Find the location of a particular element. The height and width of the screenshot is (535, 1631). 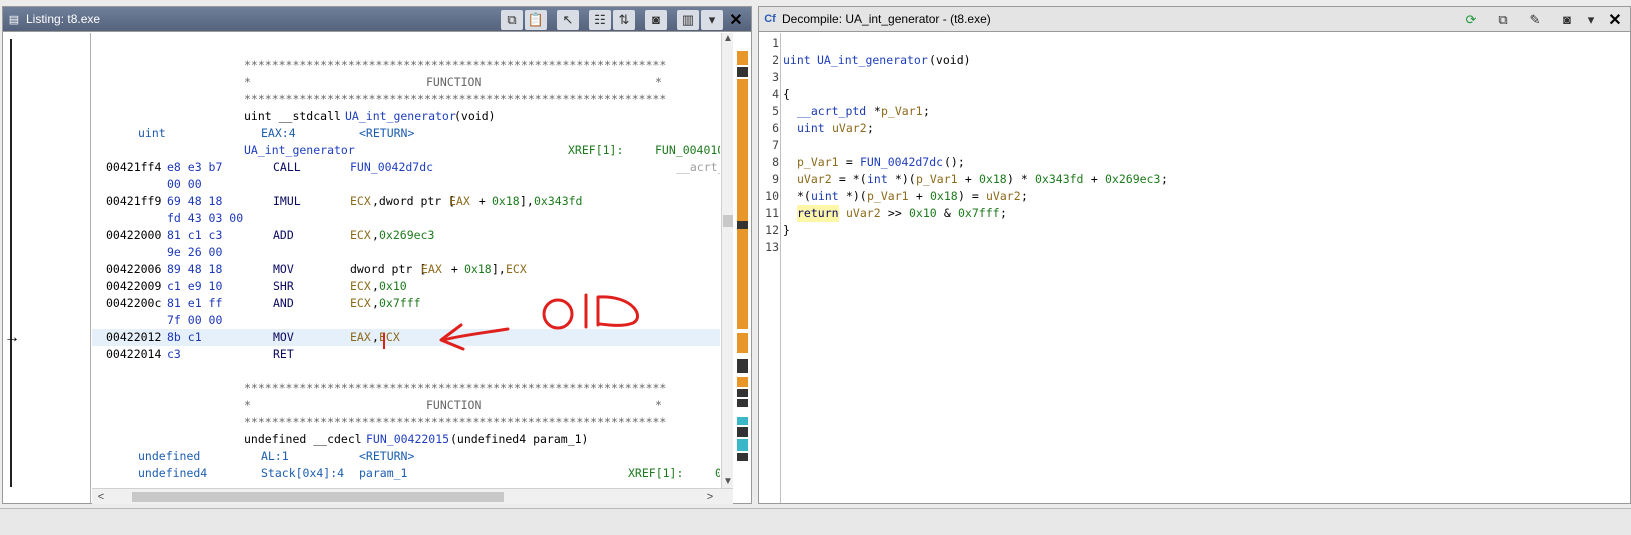

decompile-token: (void) is located at coordinates (950, 60).